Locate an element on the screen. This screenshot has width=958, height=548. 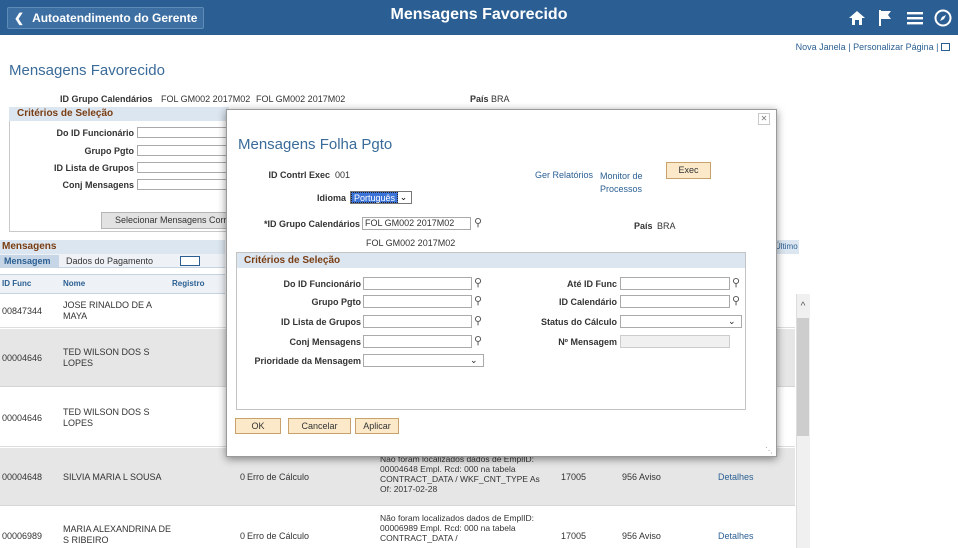
close-icon: ✕ is located at coordinates (764, 119).